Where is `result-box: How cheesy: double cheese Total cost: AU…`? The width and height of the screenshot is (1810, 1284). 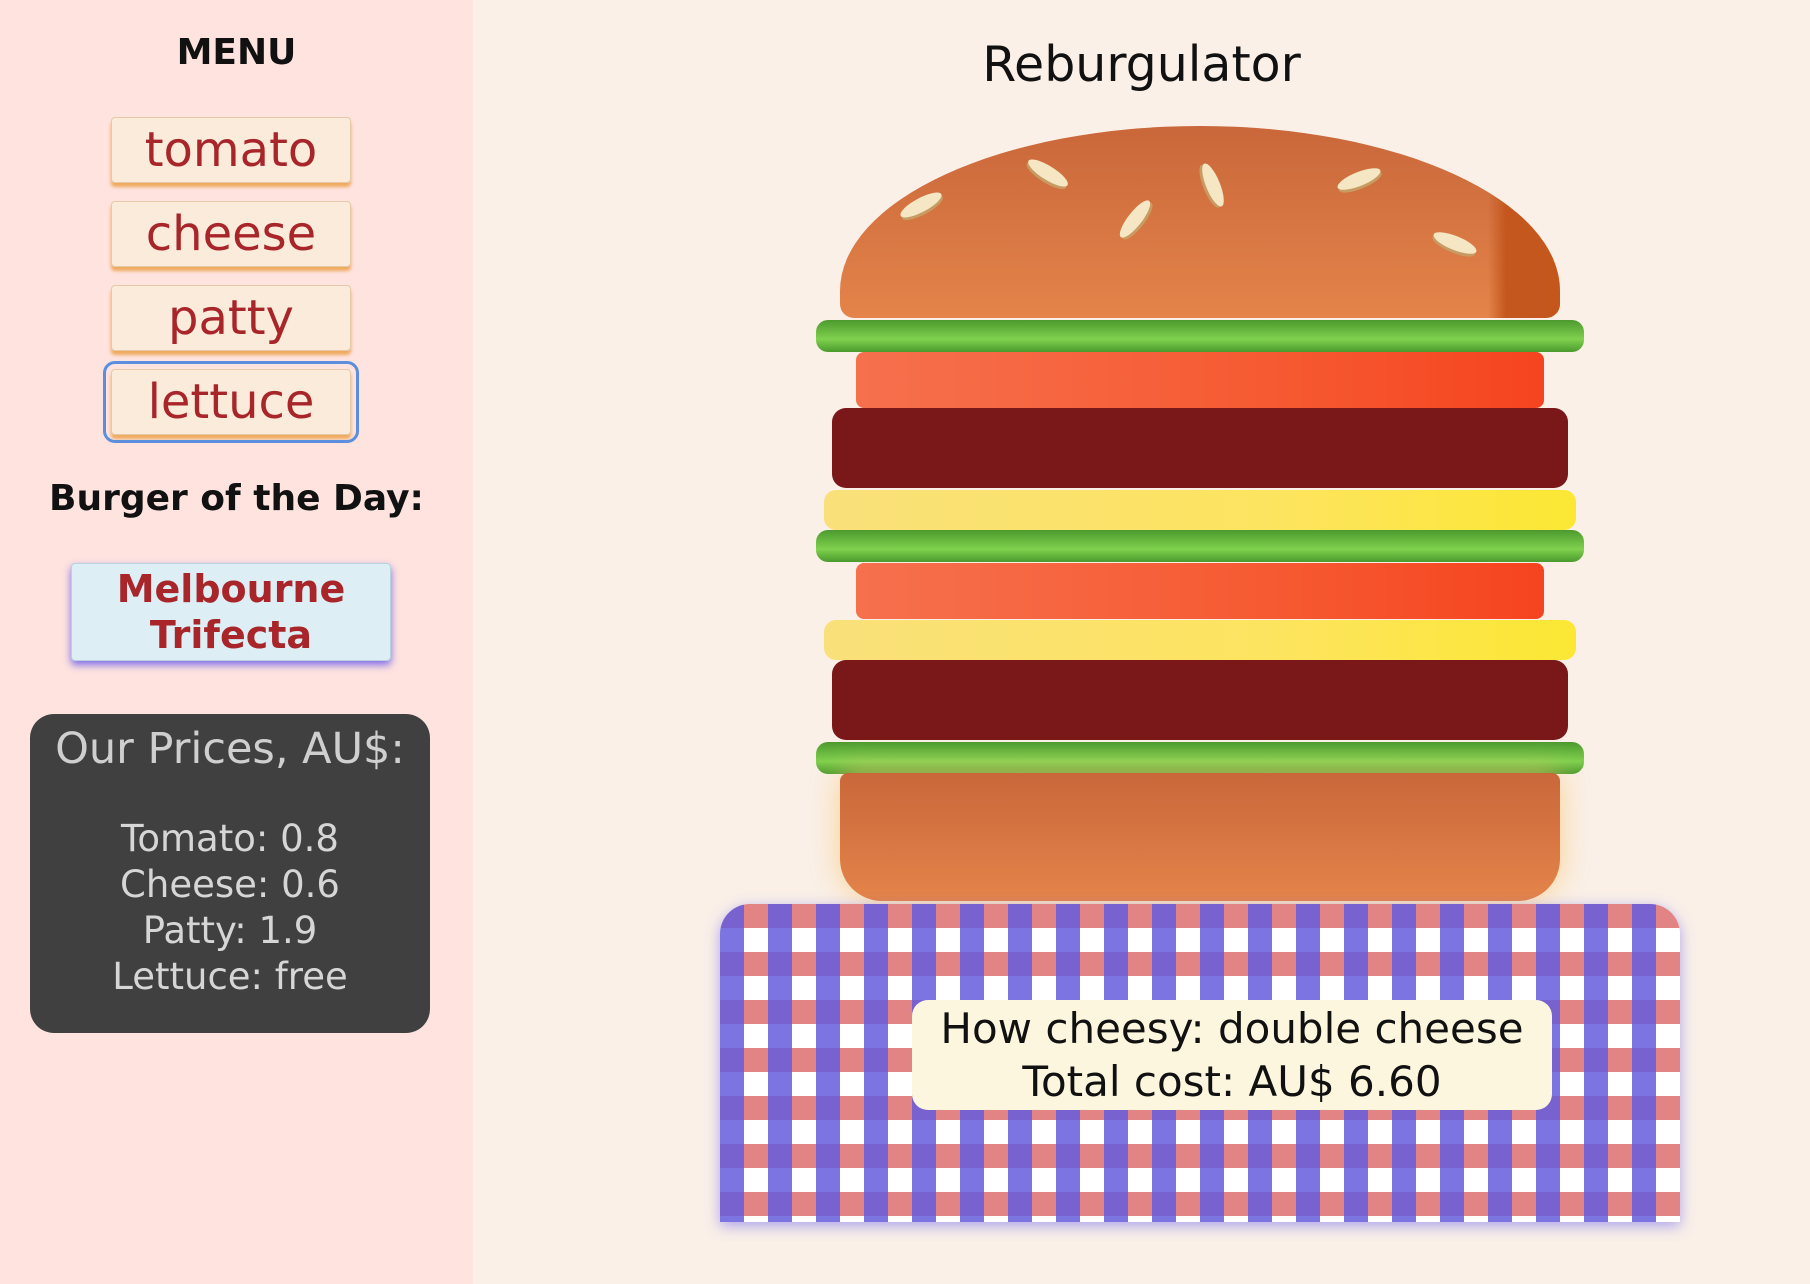 result-box: How cheesy: double cheese Total cost: AU… is located at coordinates (1232, 1055).